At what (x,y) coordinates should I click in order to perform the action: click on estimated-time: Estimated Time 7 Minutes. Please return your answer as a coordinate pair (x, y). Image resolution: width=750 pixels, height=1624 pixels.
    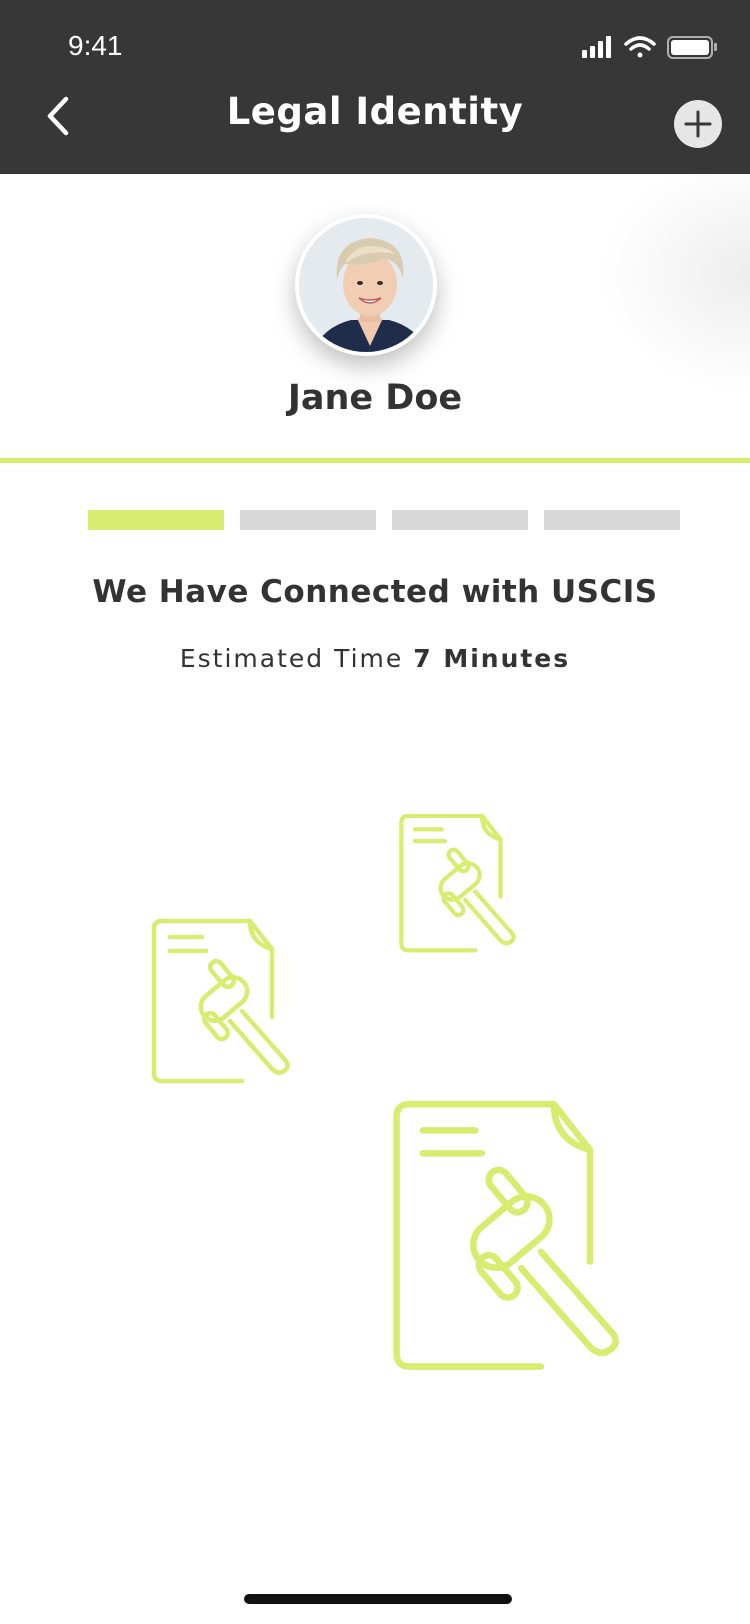
    Looking at the image, I should click on (375, 658).